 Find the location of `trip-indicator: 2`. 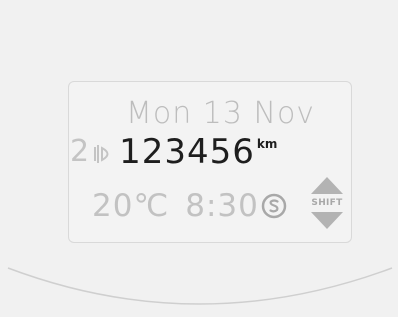

trip-indicator: 2 is located at coordinates (80, 151).